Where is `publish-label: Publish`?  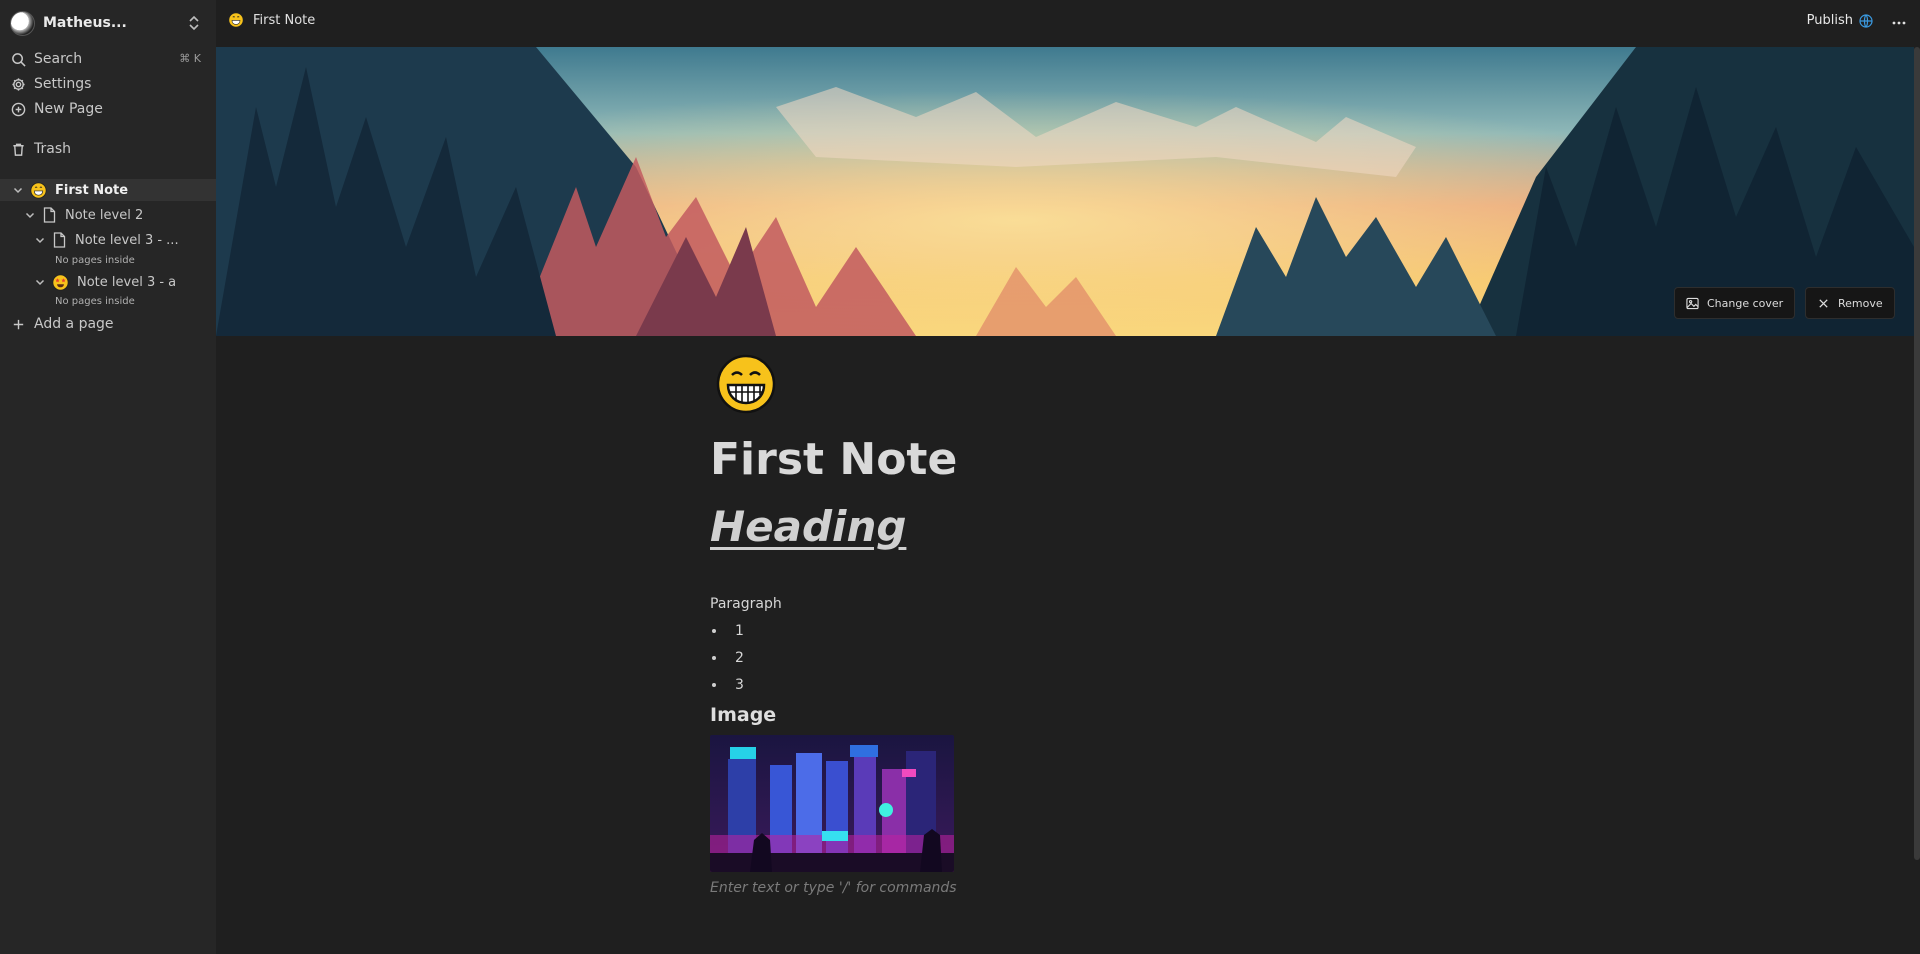 publish-label: Publish is located at coordinates (1829, 20).